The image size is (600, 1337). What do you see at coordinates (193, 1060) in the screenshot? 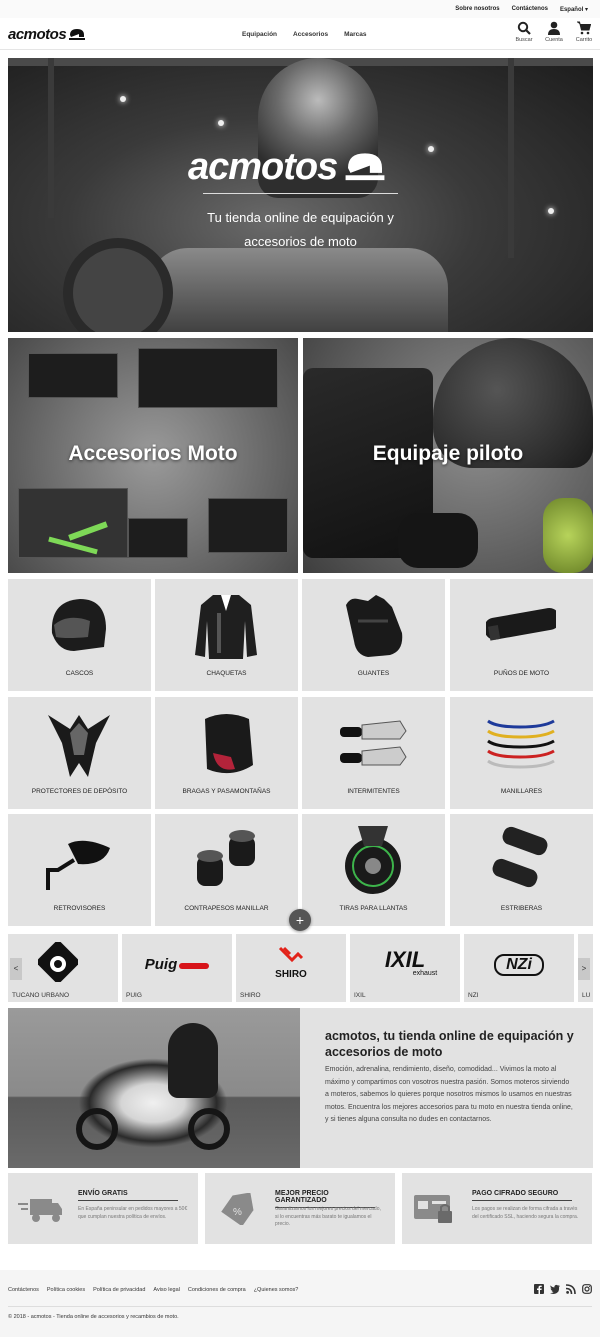
I see `rider-image` at bounding box center [193, 1060].